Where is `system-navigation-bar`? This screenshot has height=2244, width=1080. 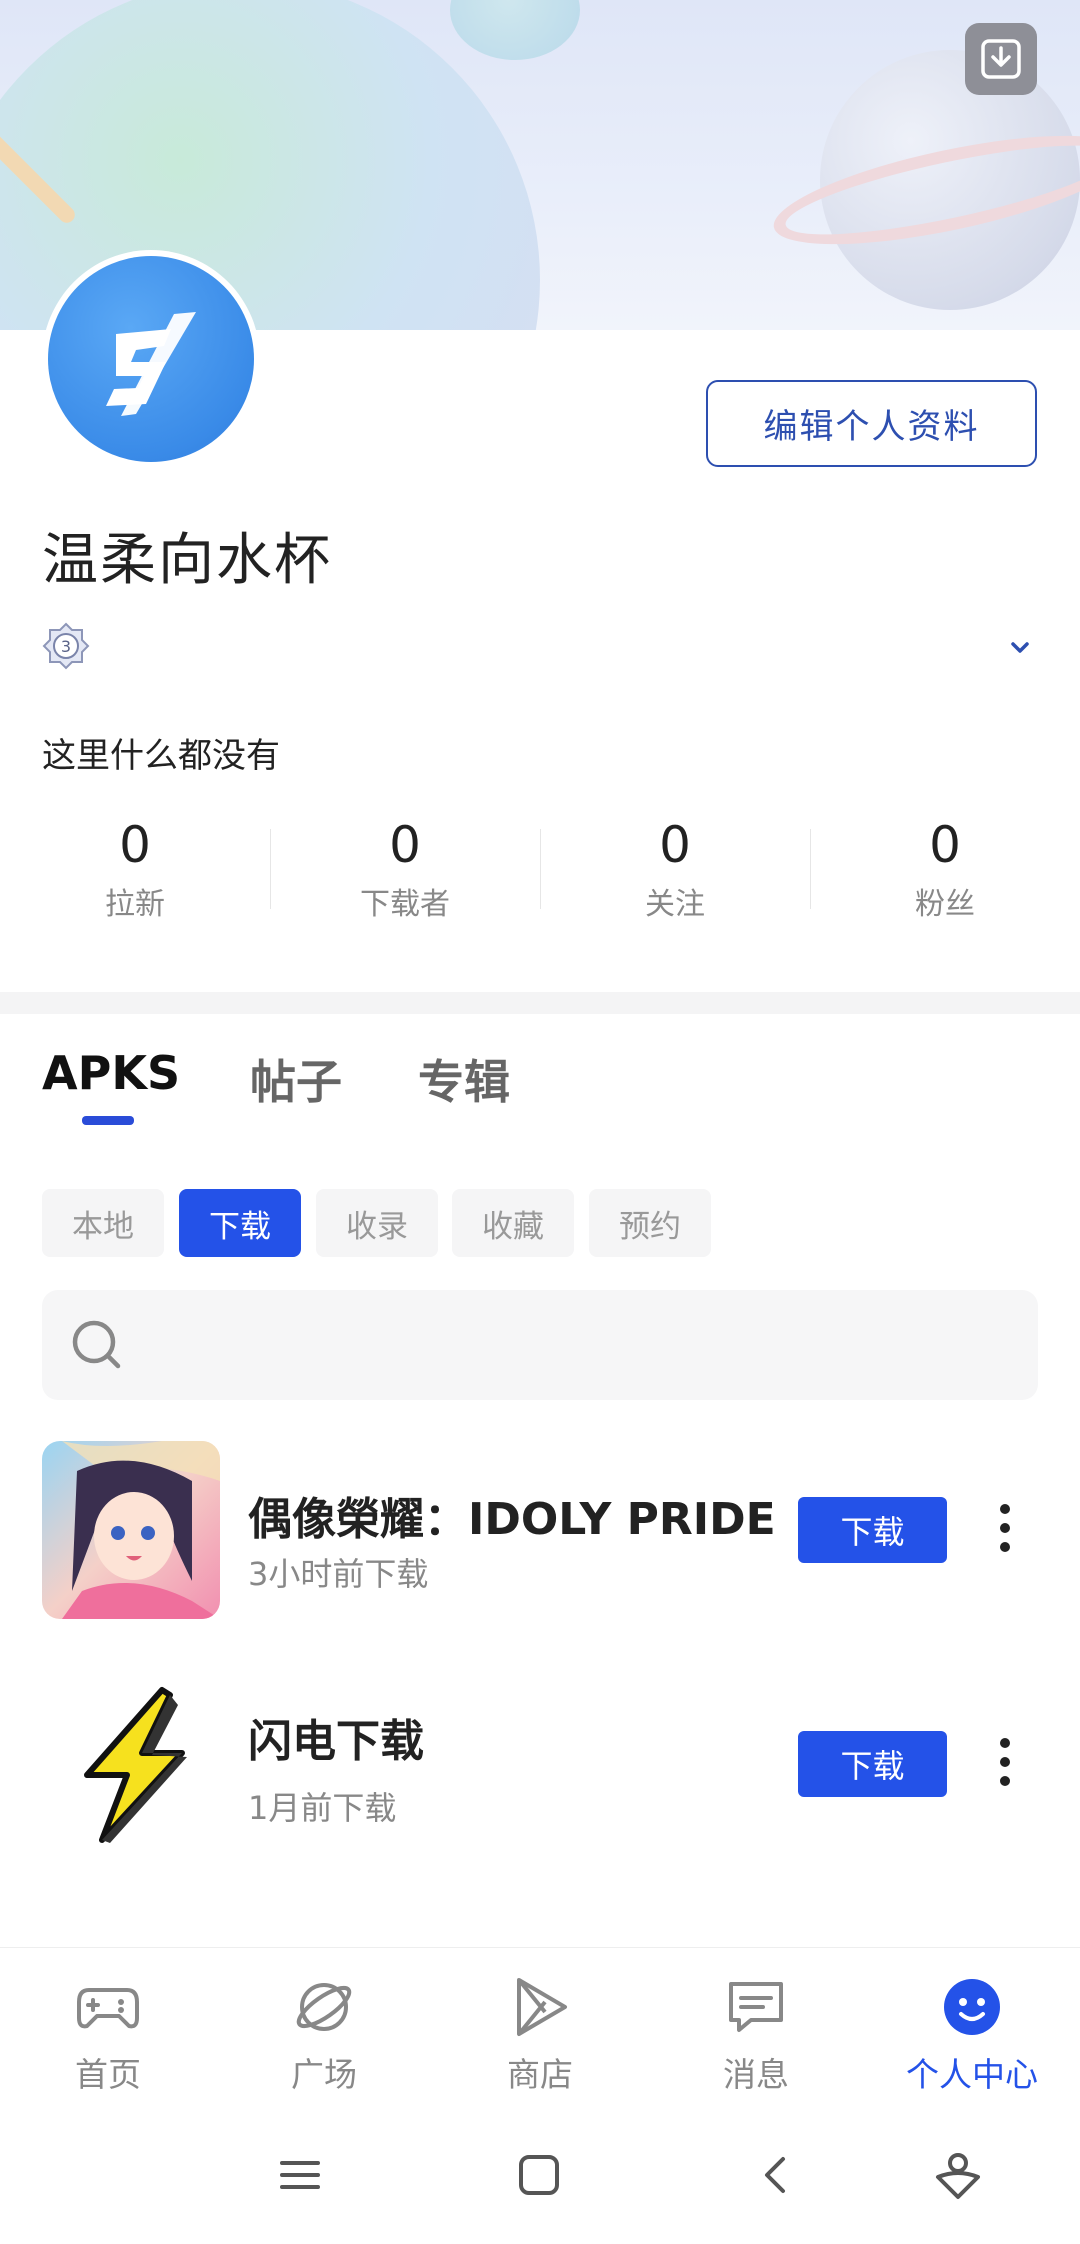 system-navigation-bar is located at coordinates (540, 2175).